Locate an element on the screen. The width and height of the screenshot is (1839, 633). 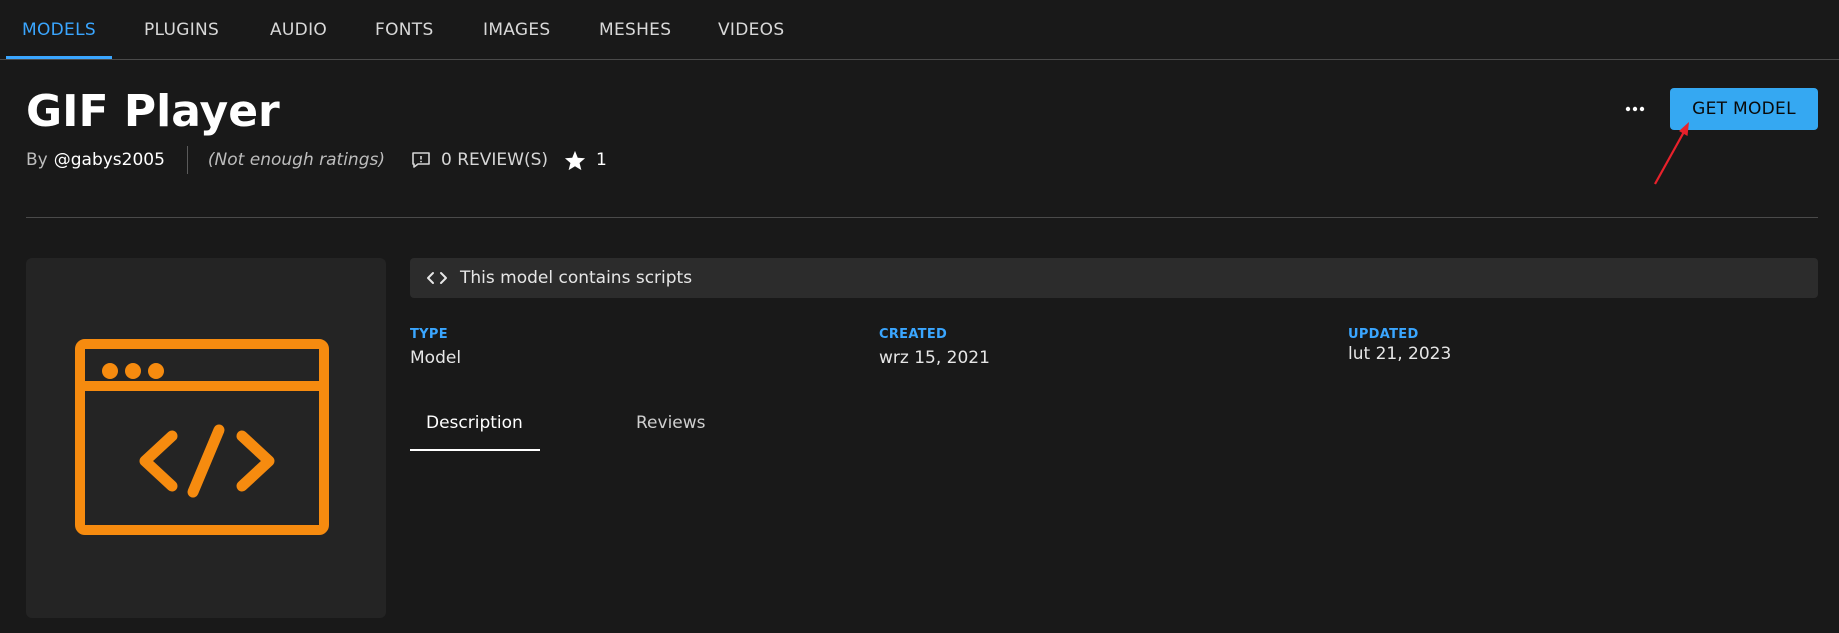
updated-label: UPDATED is located at coordinates (1383, 334).